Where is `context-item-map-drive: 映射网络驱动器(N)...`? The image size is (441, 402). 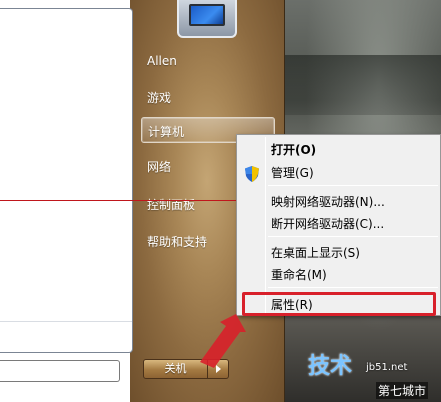
context-item-map-drive: 映射网络驱动器(N)... is located at coordinates (328, 201).